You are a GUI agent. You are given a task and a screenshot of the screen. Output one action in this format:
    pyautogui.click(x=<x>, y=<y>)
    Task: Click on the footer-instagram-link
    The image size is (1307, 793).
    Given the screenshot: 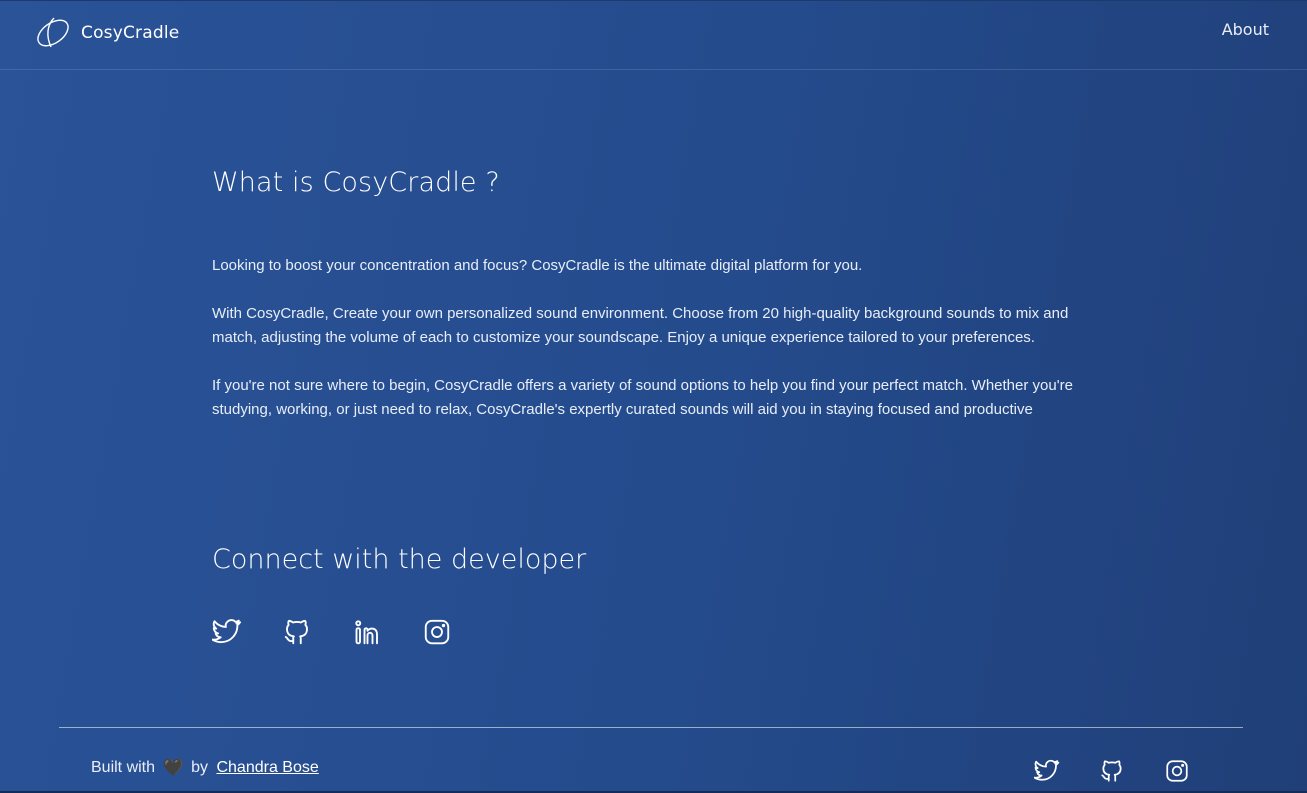 What is the action you would take?
    pyautogui.click(x=1177, y=771)
    